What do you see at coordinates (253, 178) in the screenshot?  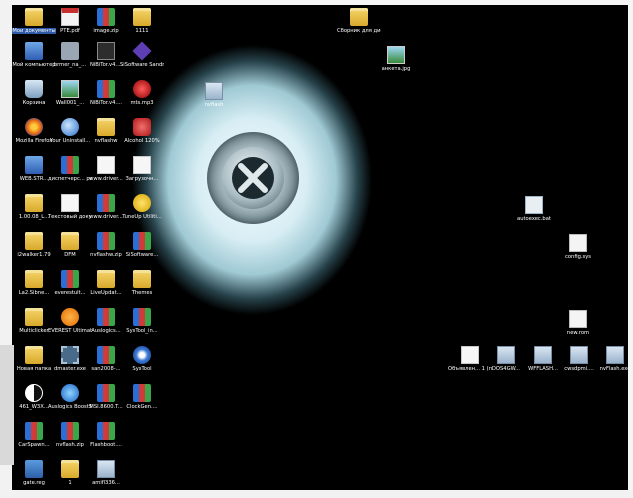 I see `wallpaper-drain-cross` at bounding box center [253, 178].